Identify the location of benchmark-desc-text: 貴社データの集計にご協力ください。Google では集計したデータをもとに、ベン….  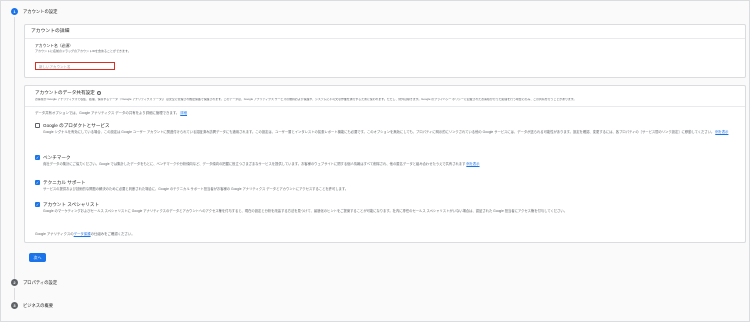
(254, 164).